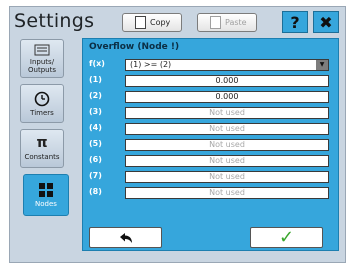 The width and height of the screenshot is (358, 270). I want to click on function-select: (1) >= (2) ▼, so click(227, 65).